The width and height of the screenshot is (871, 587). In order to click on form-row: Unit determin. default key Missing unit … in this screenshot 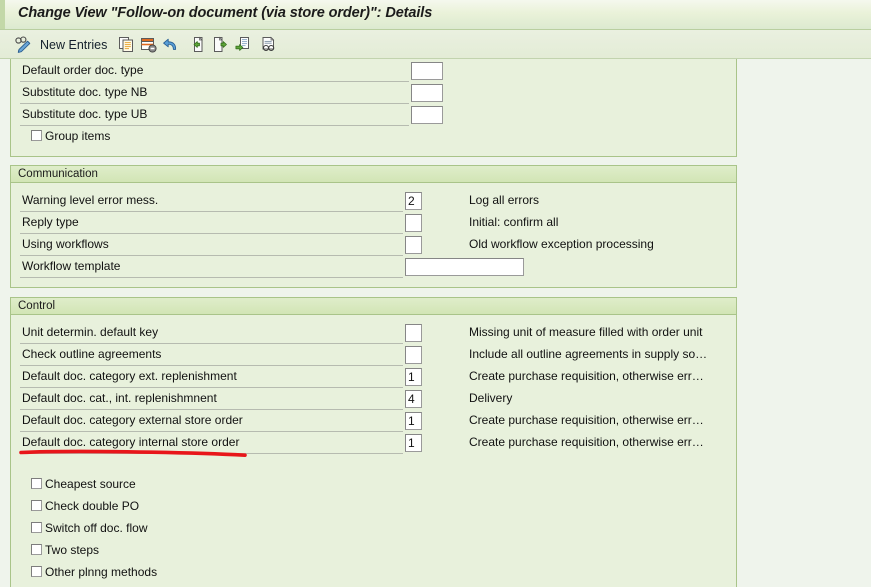, I will do `click(373, 333)`.